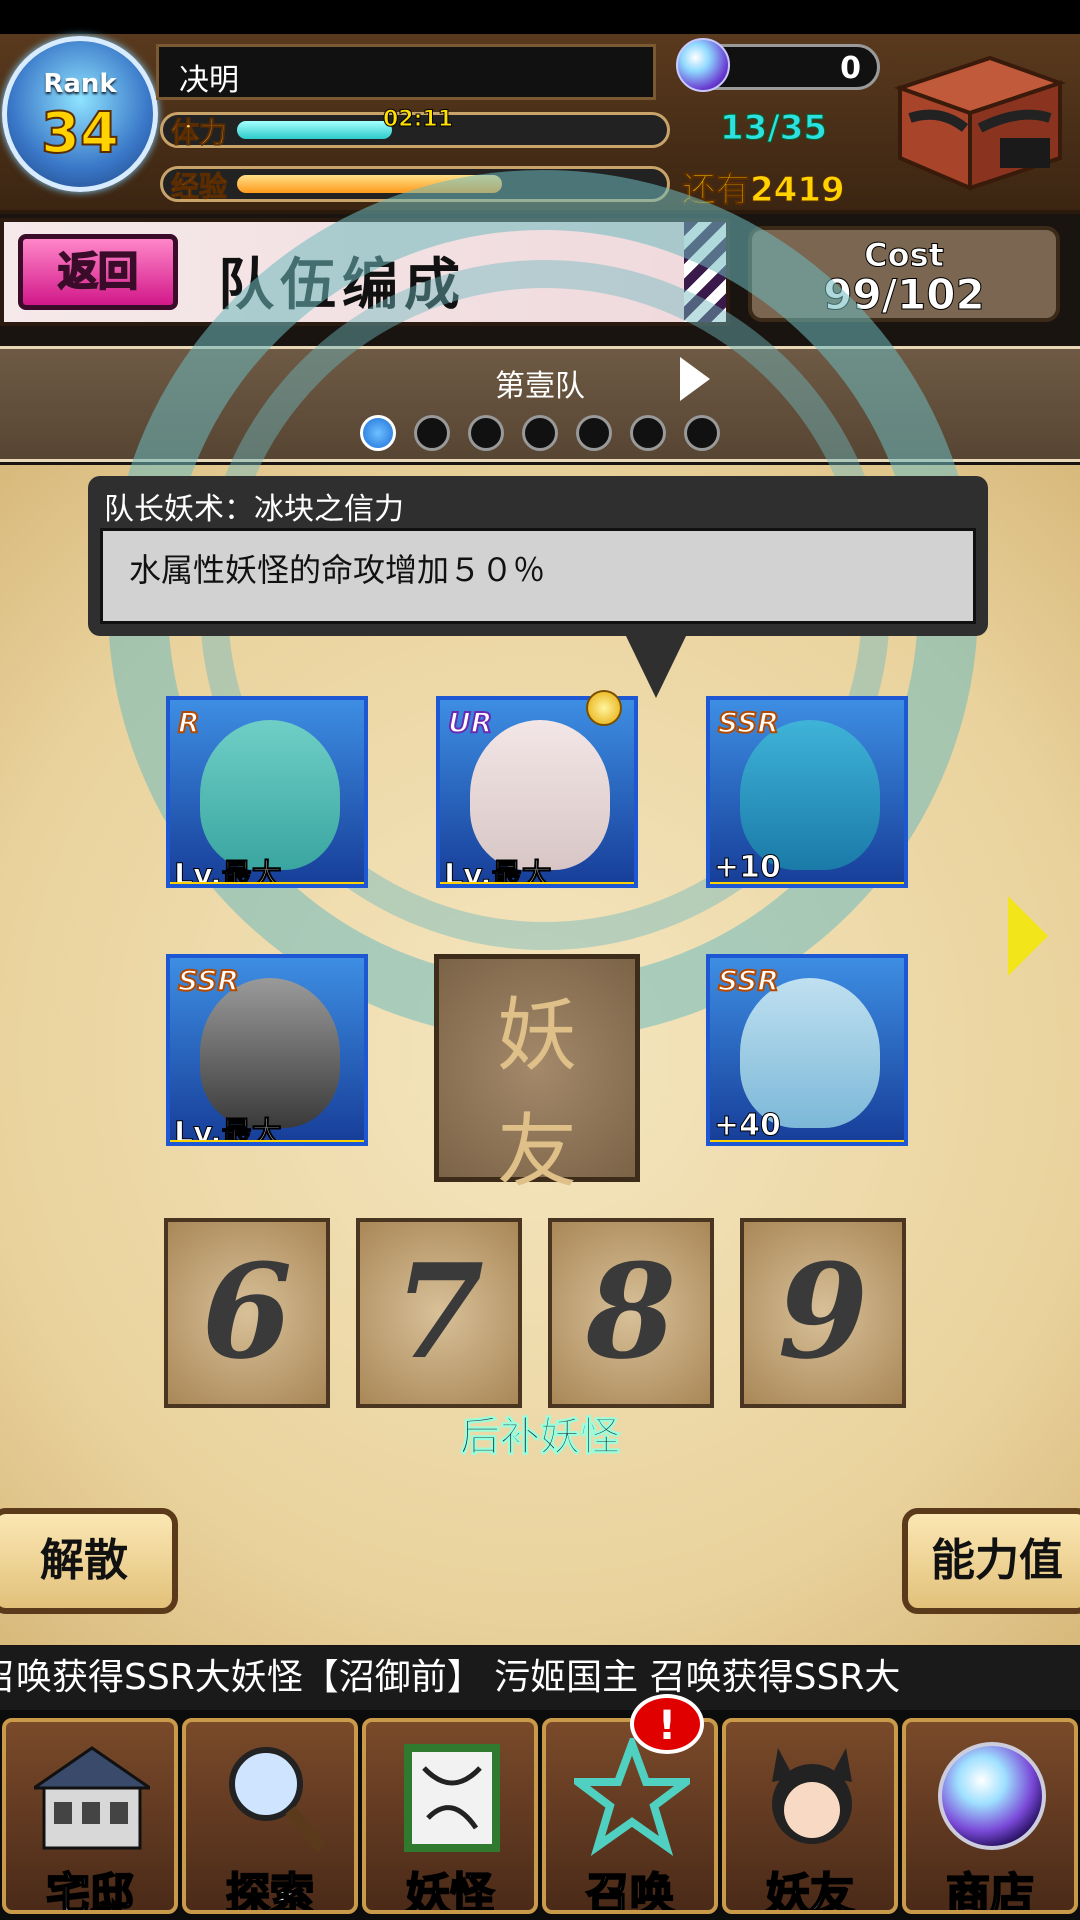  What do you see at coordinates (540, 17) in the screenshot?
I see `system-status-bar` at bounding box center [540, 17].